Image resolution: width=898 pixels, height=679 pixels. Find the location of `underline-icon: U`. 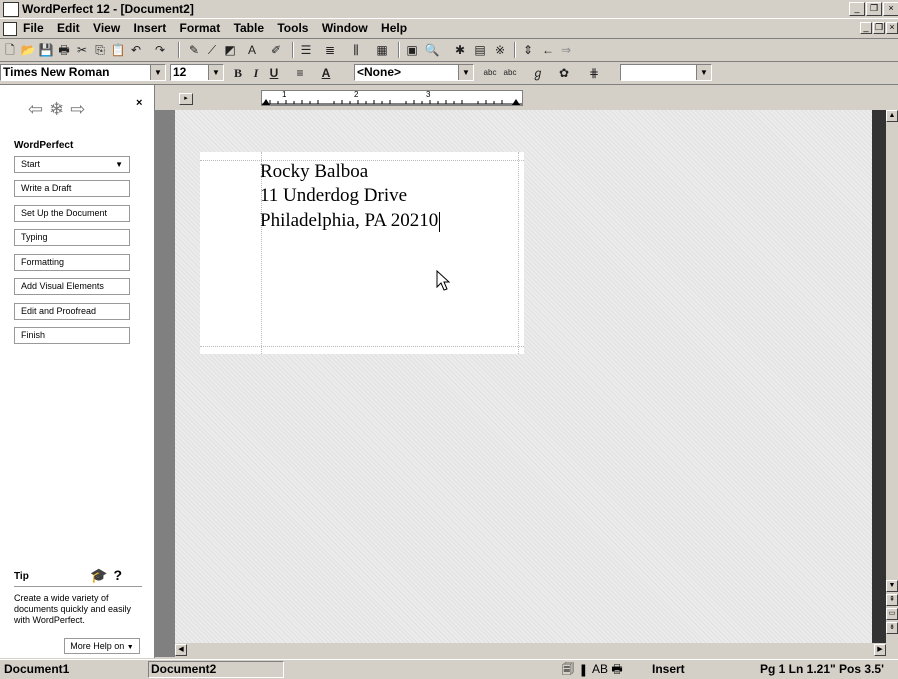

underline-icon: U is located at coordinates (274, 73).